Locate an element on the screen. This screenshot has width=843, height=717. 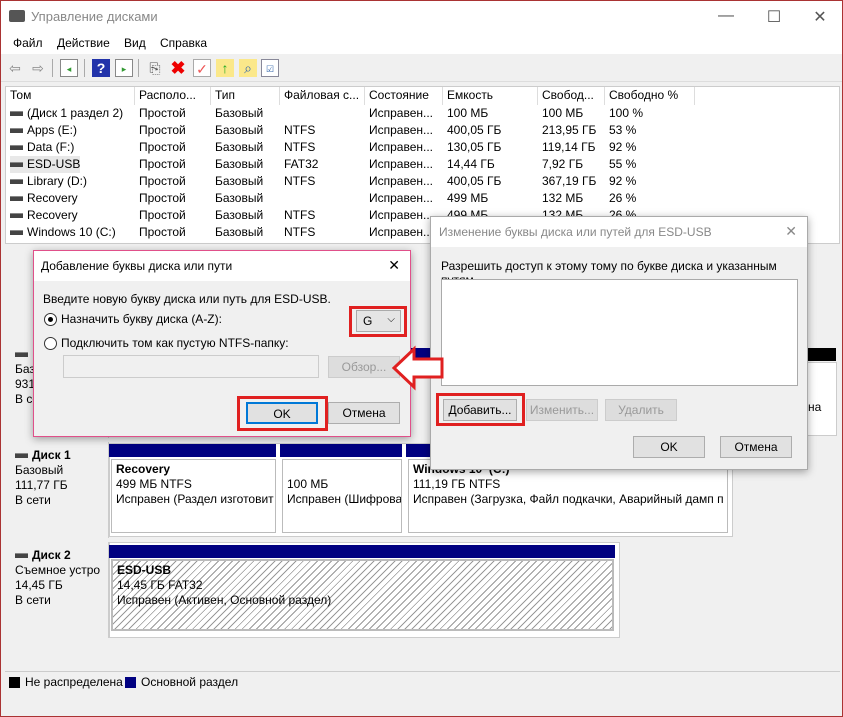
connect-icon: ⎘ is located at coordinates (155, 68).